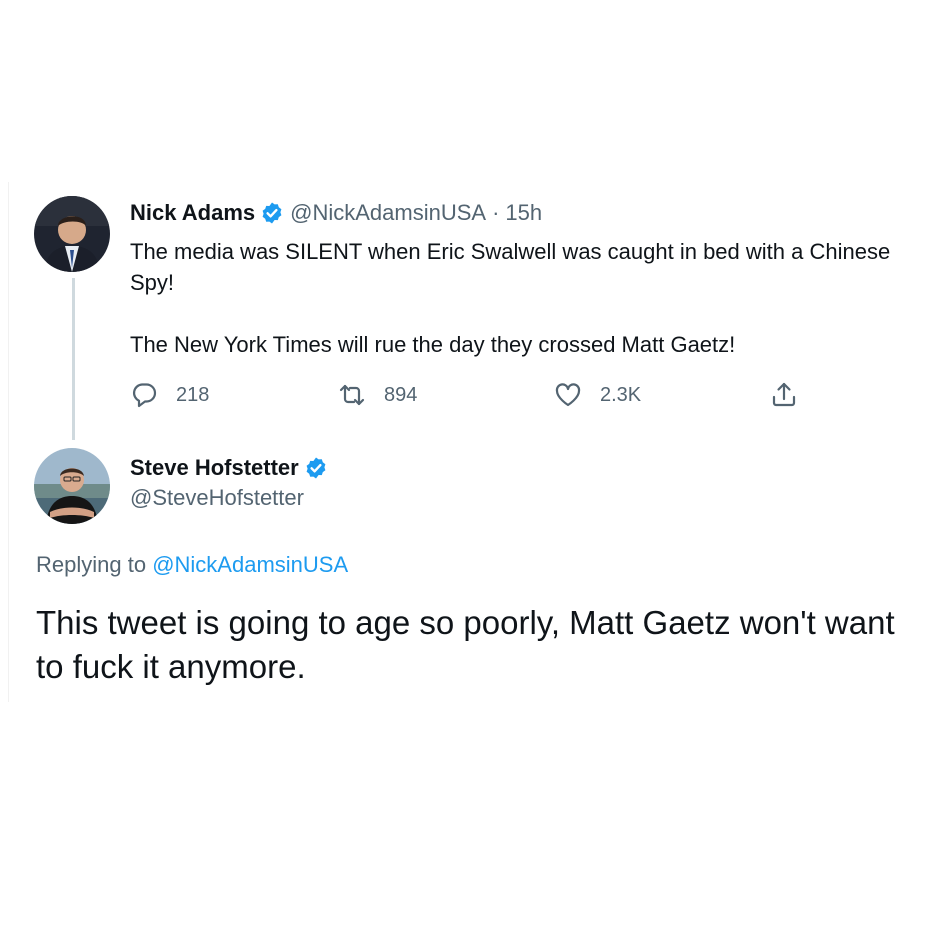  Describe the element at coordinates (597, 395) in the screenshot. I see `like-button: 2.3K` at that location.